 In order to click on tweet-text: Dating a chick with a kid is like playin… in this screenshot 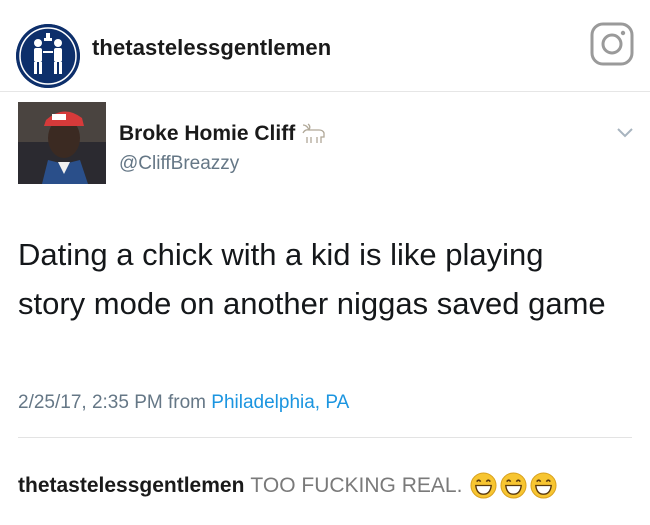, I will do `click(312, 279)`.